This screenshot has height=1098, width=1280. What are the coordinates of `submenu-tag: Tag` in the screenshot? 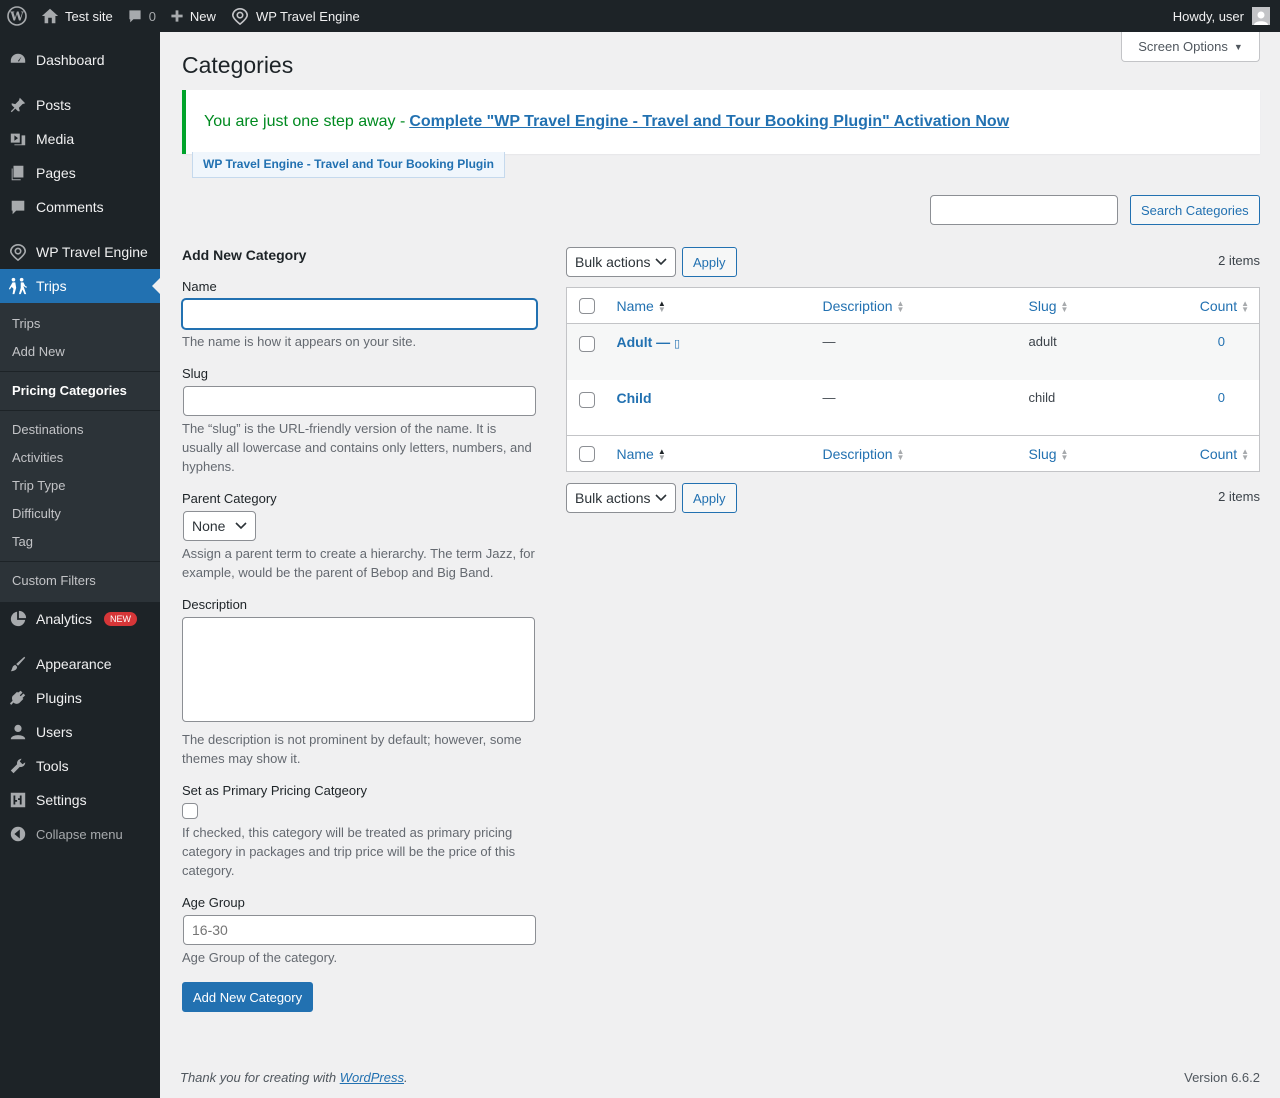 It's located at (80, 542).